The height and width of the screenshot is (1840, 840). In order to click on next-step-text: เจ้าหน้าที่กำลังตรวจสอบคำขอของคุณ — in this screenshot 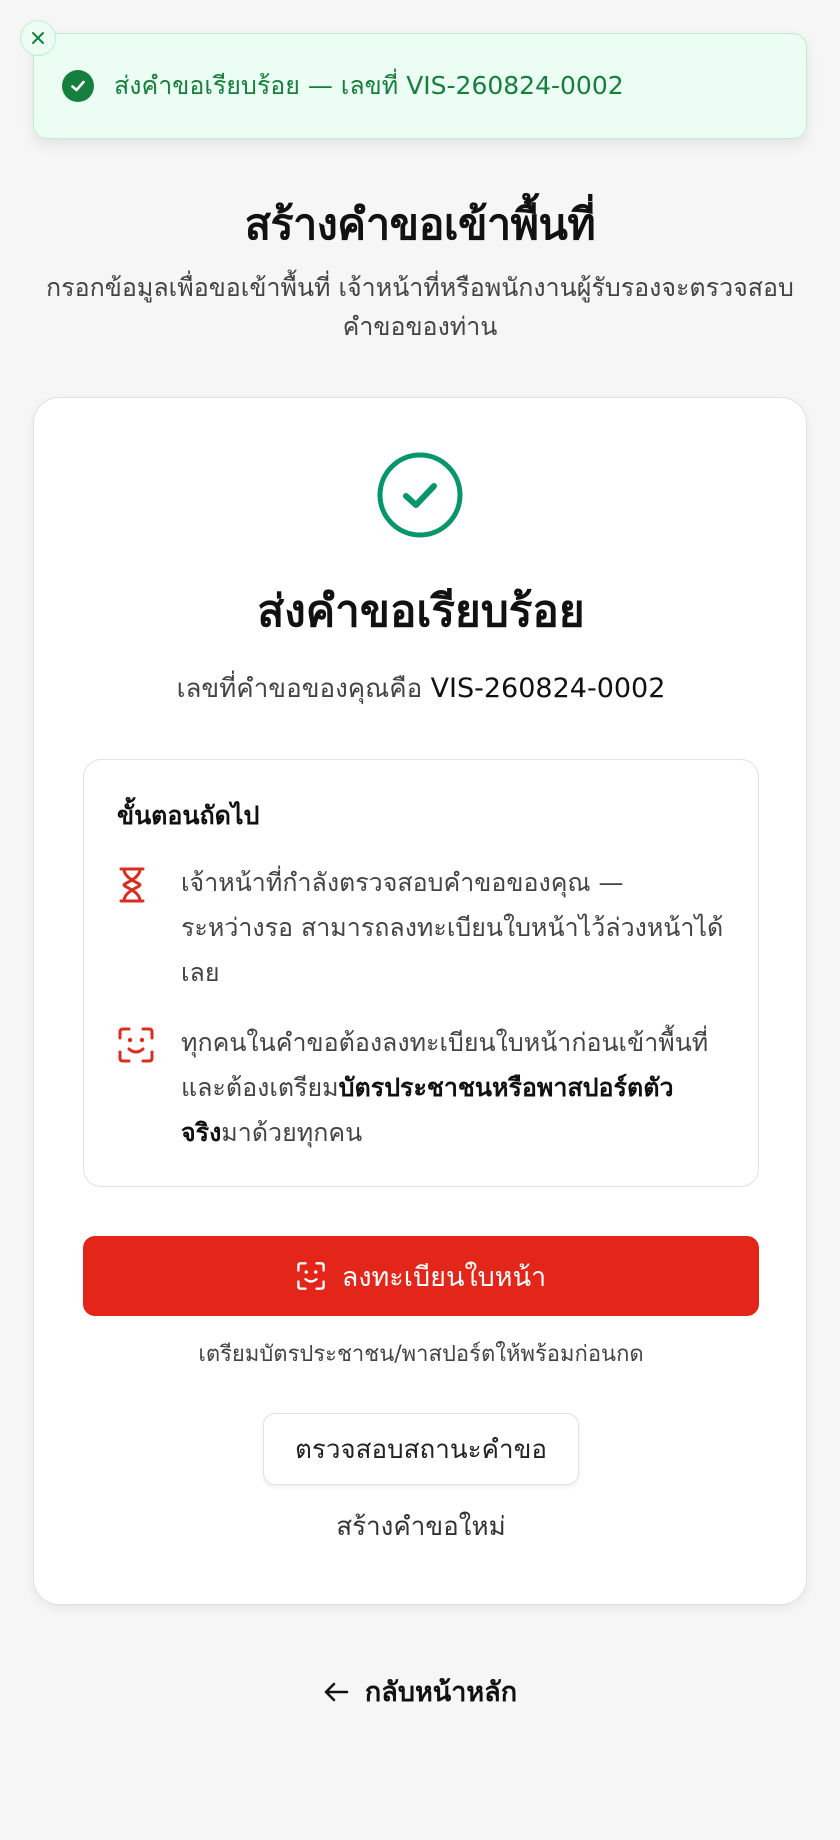, I will do `click(402, 882)`.